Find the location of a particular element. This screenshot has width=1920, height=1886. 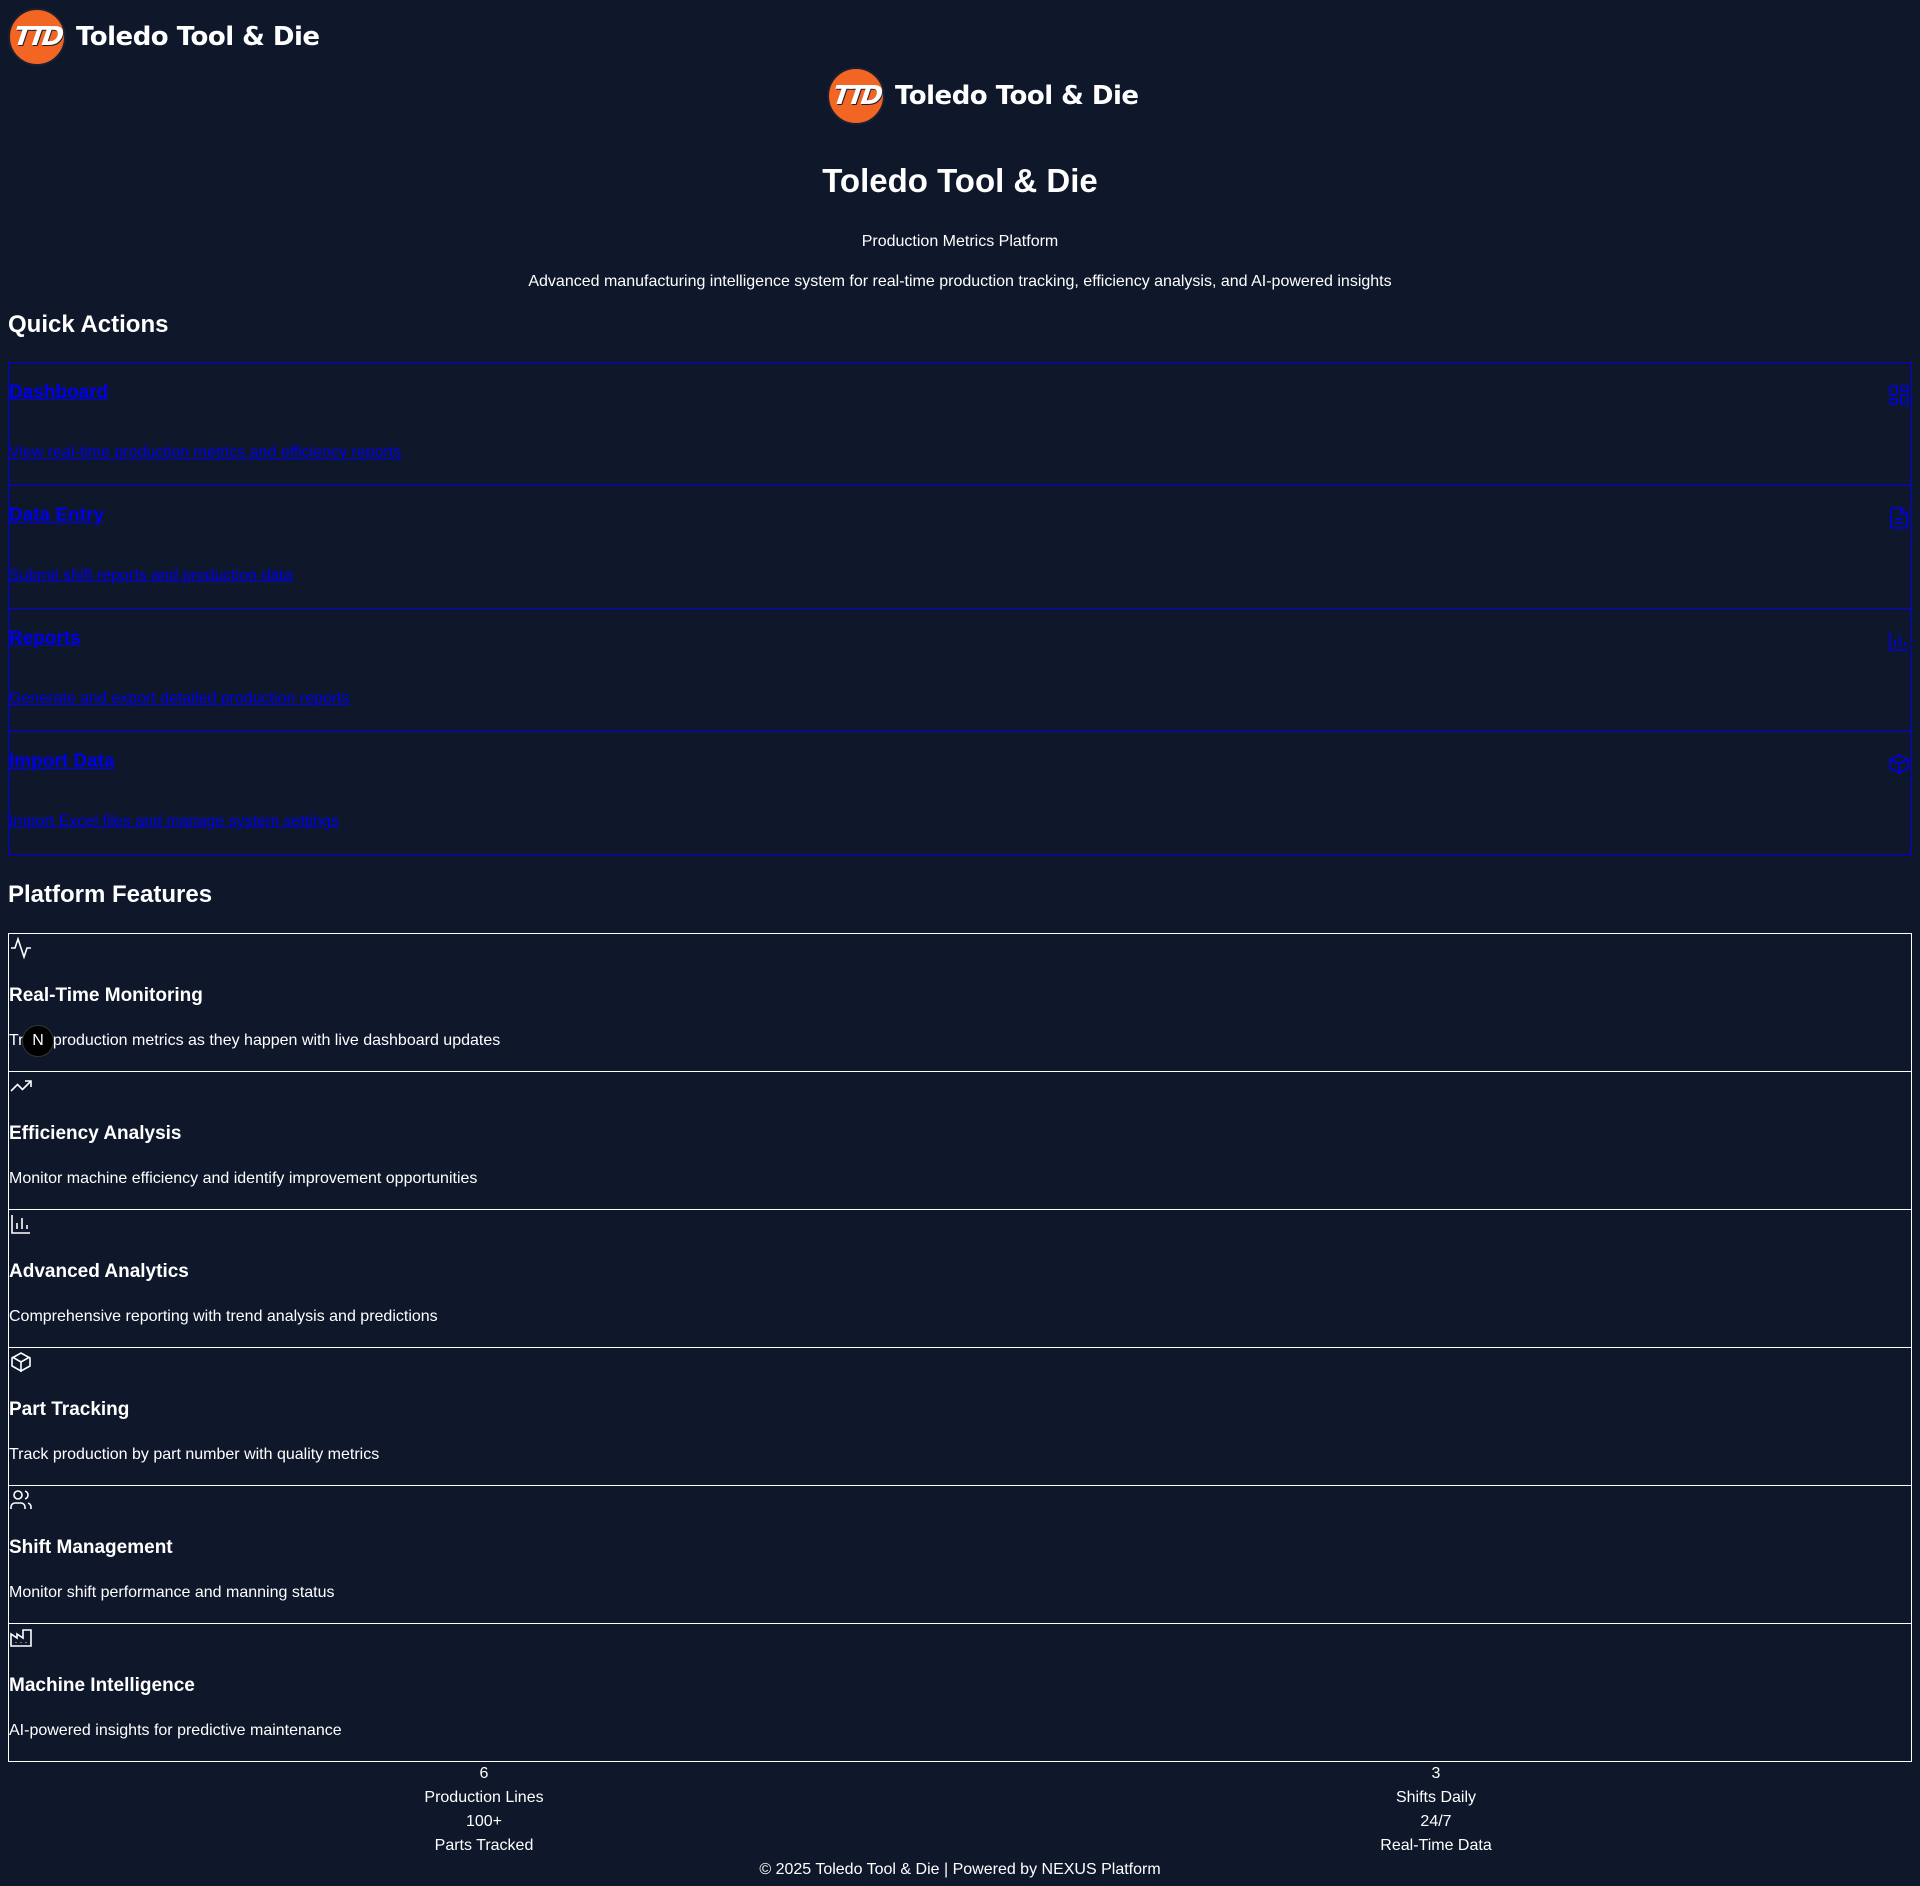

quick-action-title: Data Entry is located at coordinates (57, 515).